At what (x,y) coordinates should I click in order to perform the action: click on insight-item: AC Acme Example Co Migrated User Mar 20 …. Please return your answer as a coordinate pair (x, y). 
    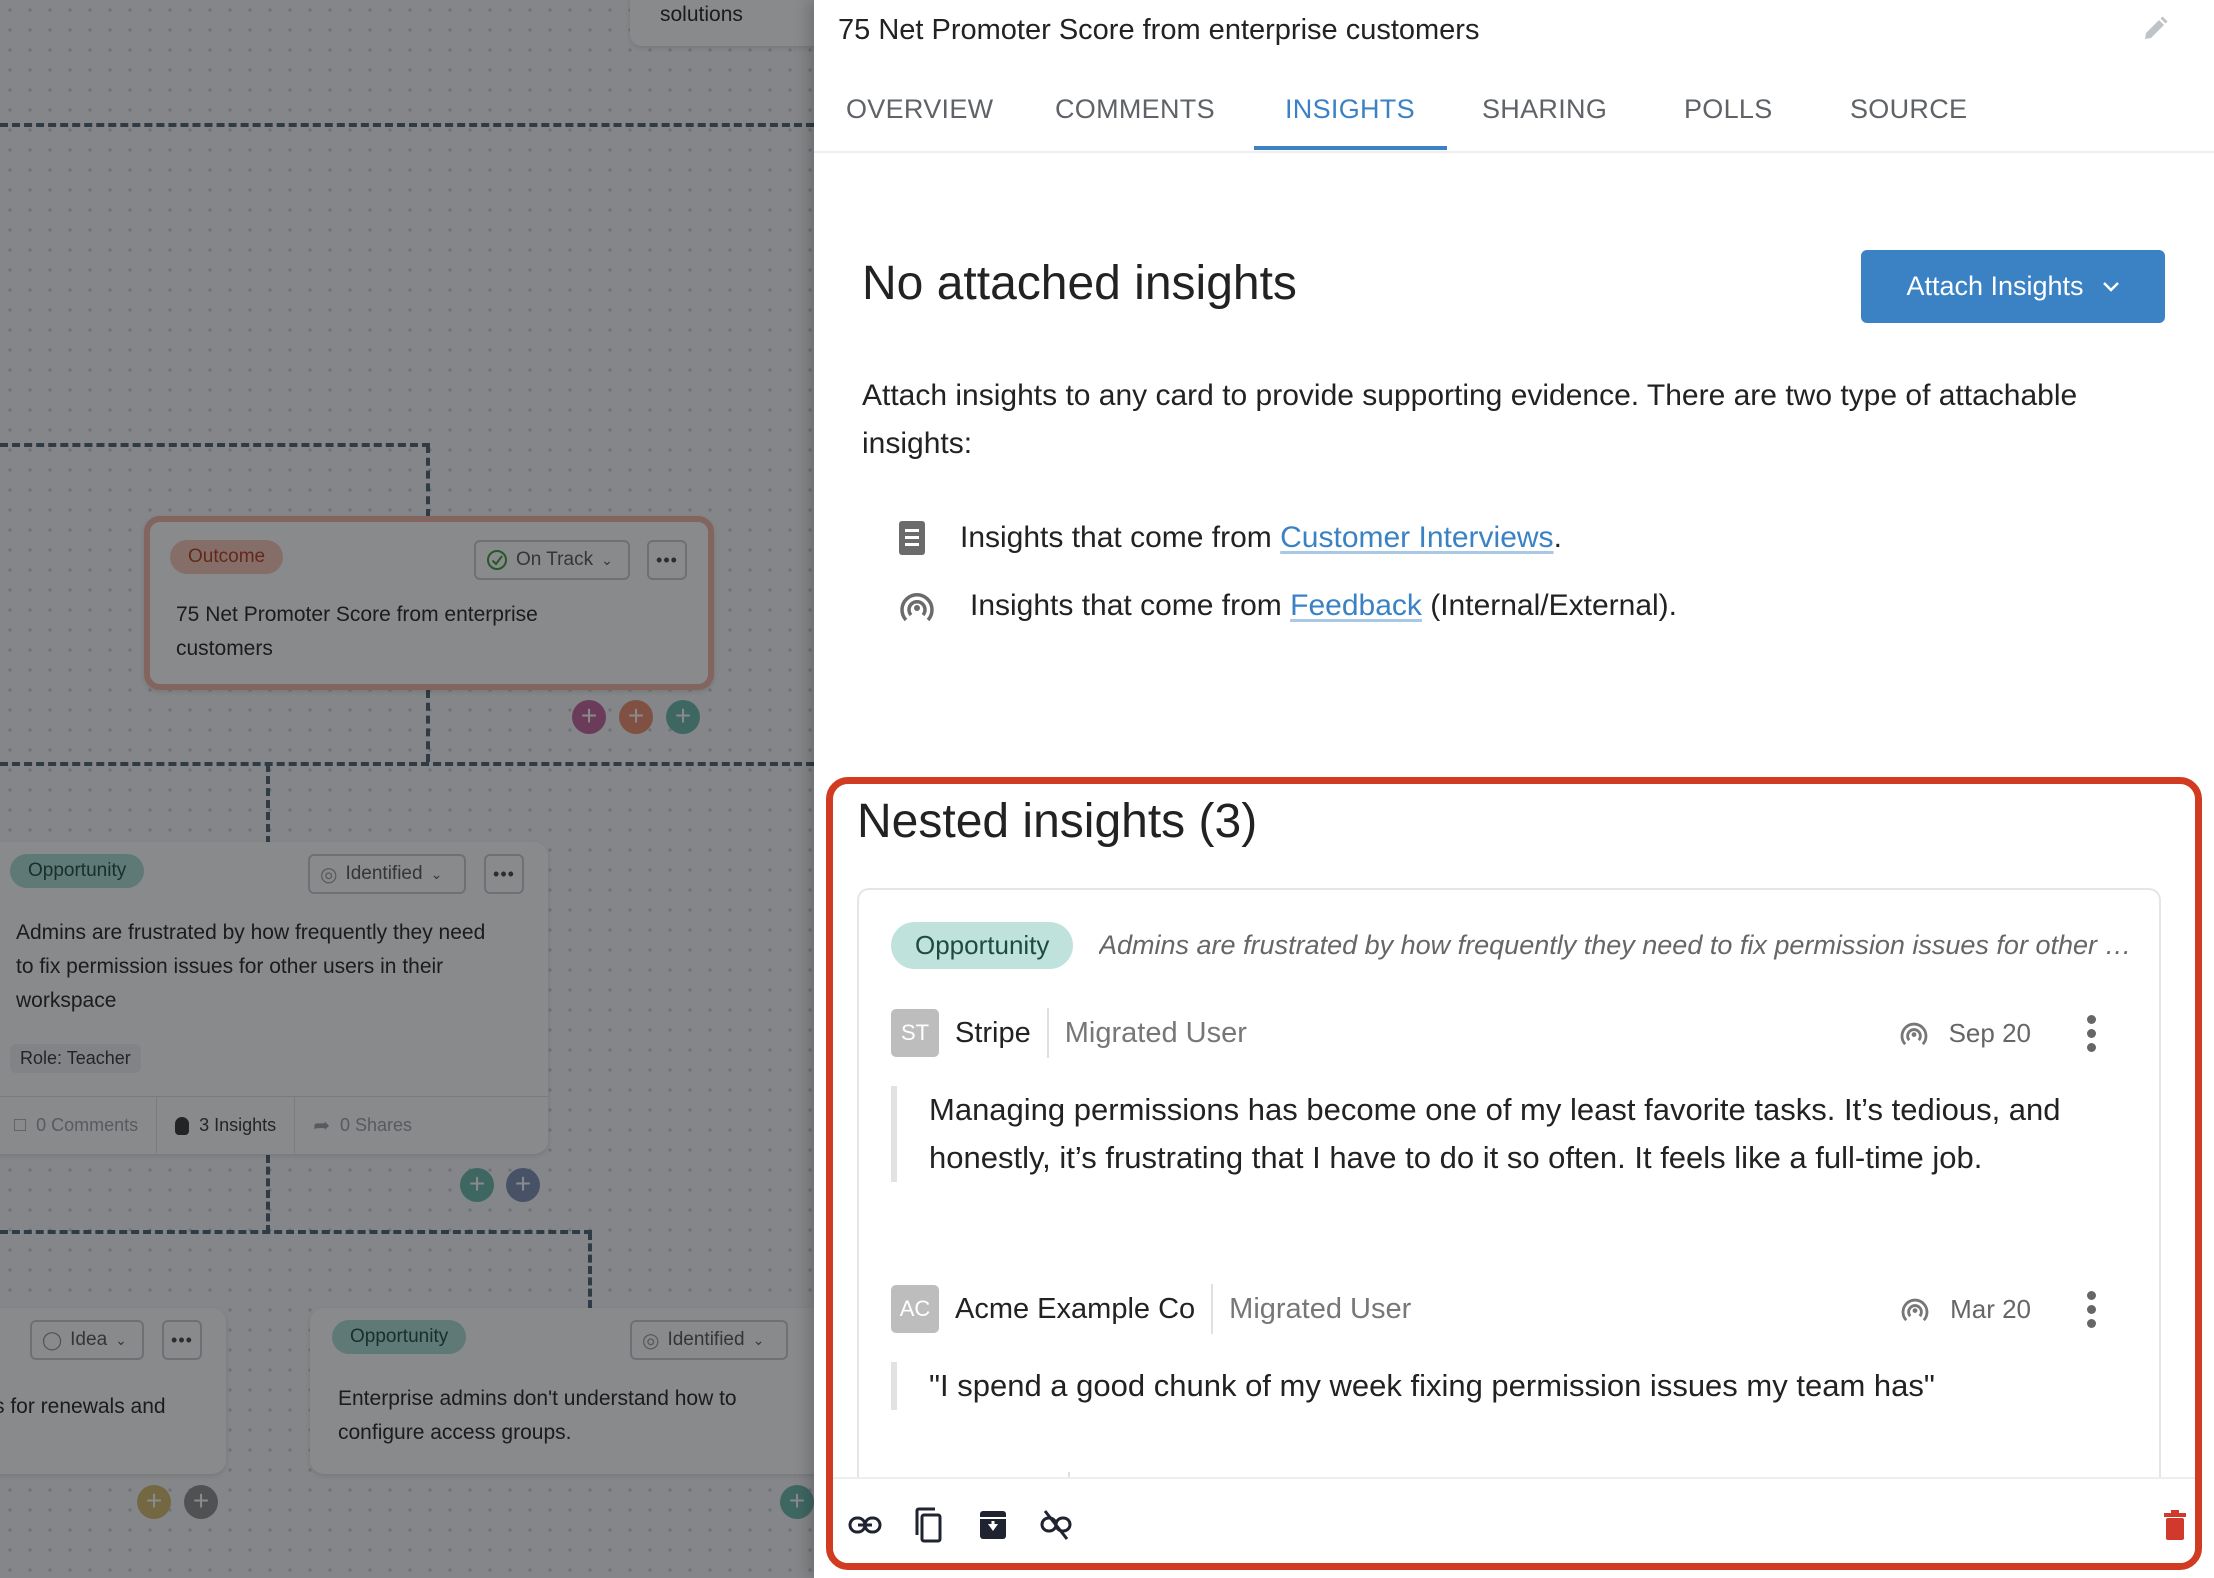
    Looking at the image, I should click on (1511, 1347).